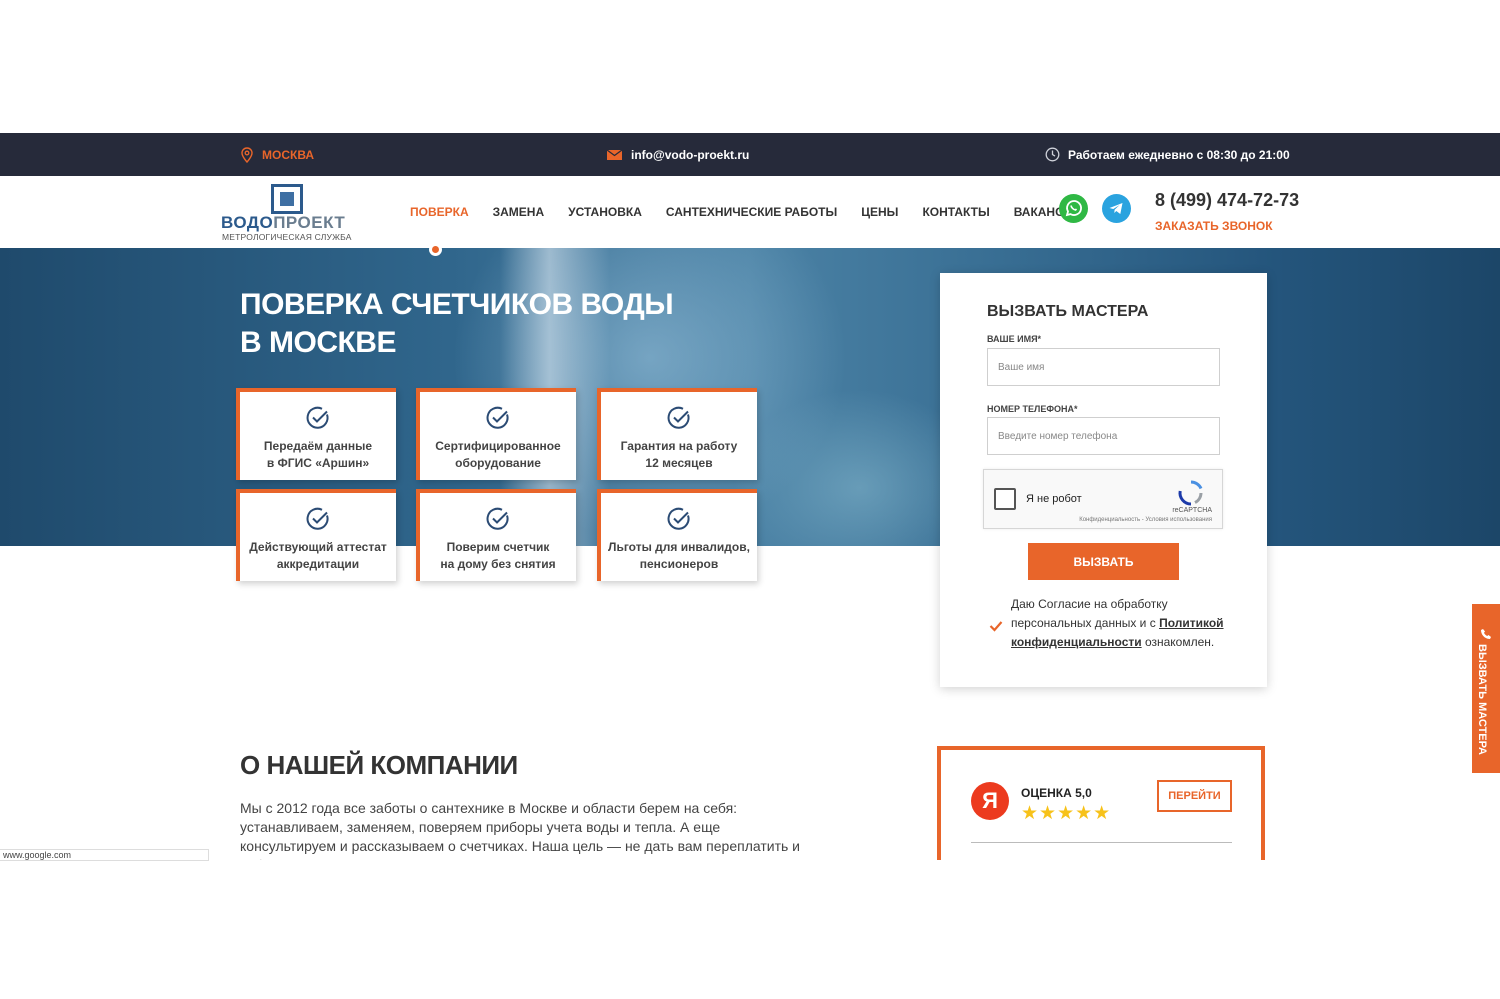 This screenshot has height=999, width=1500. Describe the element at coordinates (751, 212) in the screenshot. I see `nav-item-plumbing: САНТЕХНИЧЕСКИЕ РАБОТЫ` at that location.